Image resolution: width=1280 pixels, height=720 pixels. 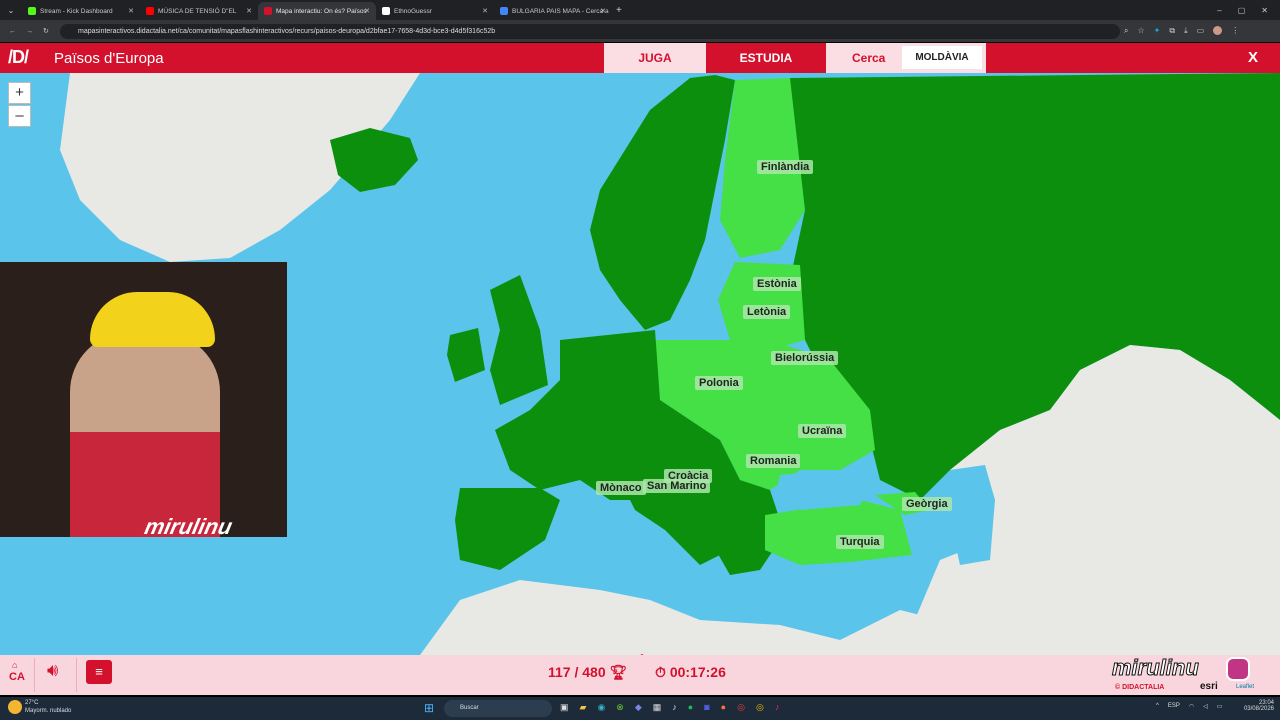 I want to click on teams-icon: ◆, so click(x=638, y=707).